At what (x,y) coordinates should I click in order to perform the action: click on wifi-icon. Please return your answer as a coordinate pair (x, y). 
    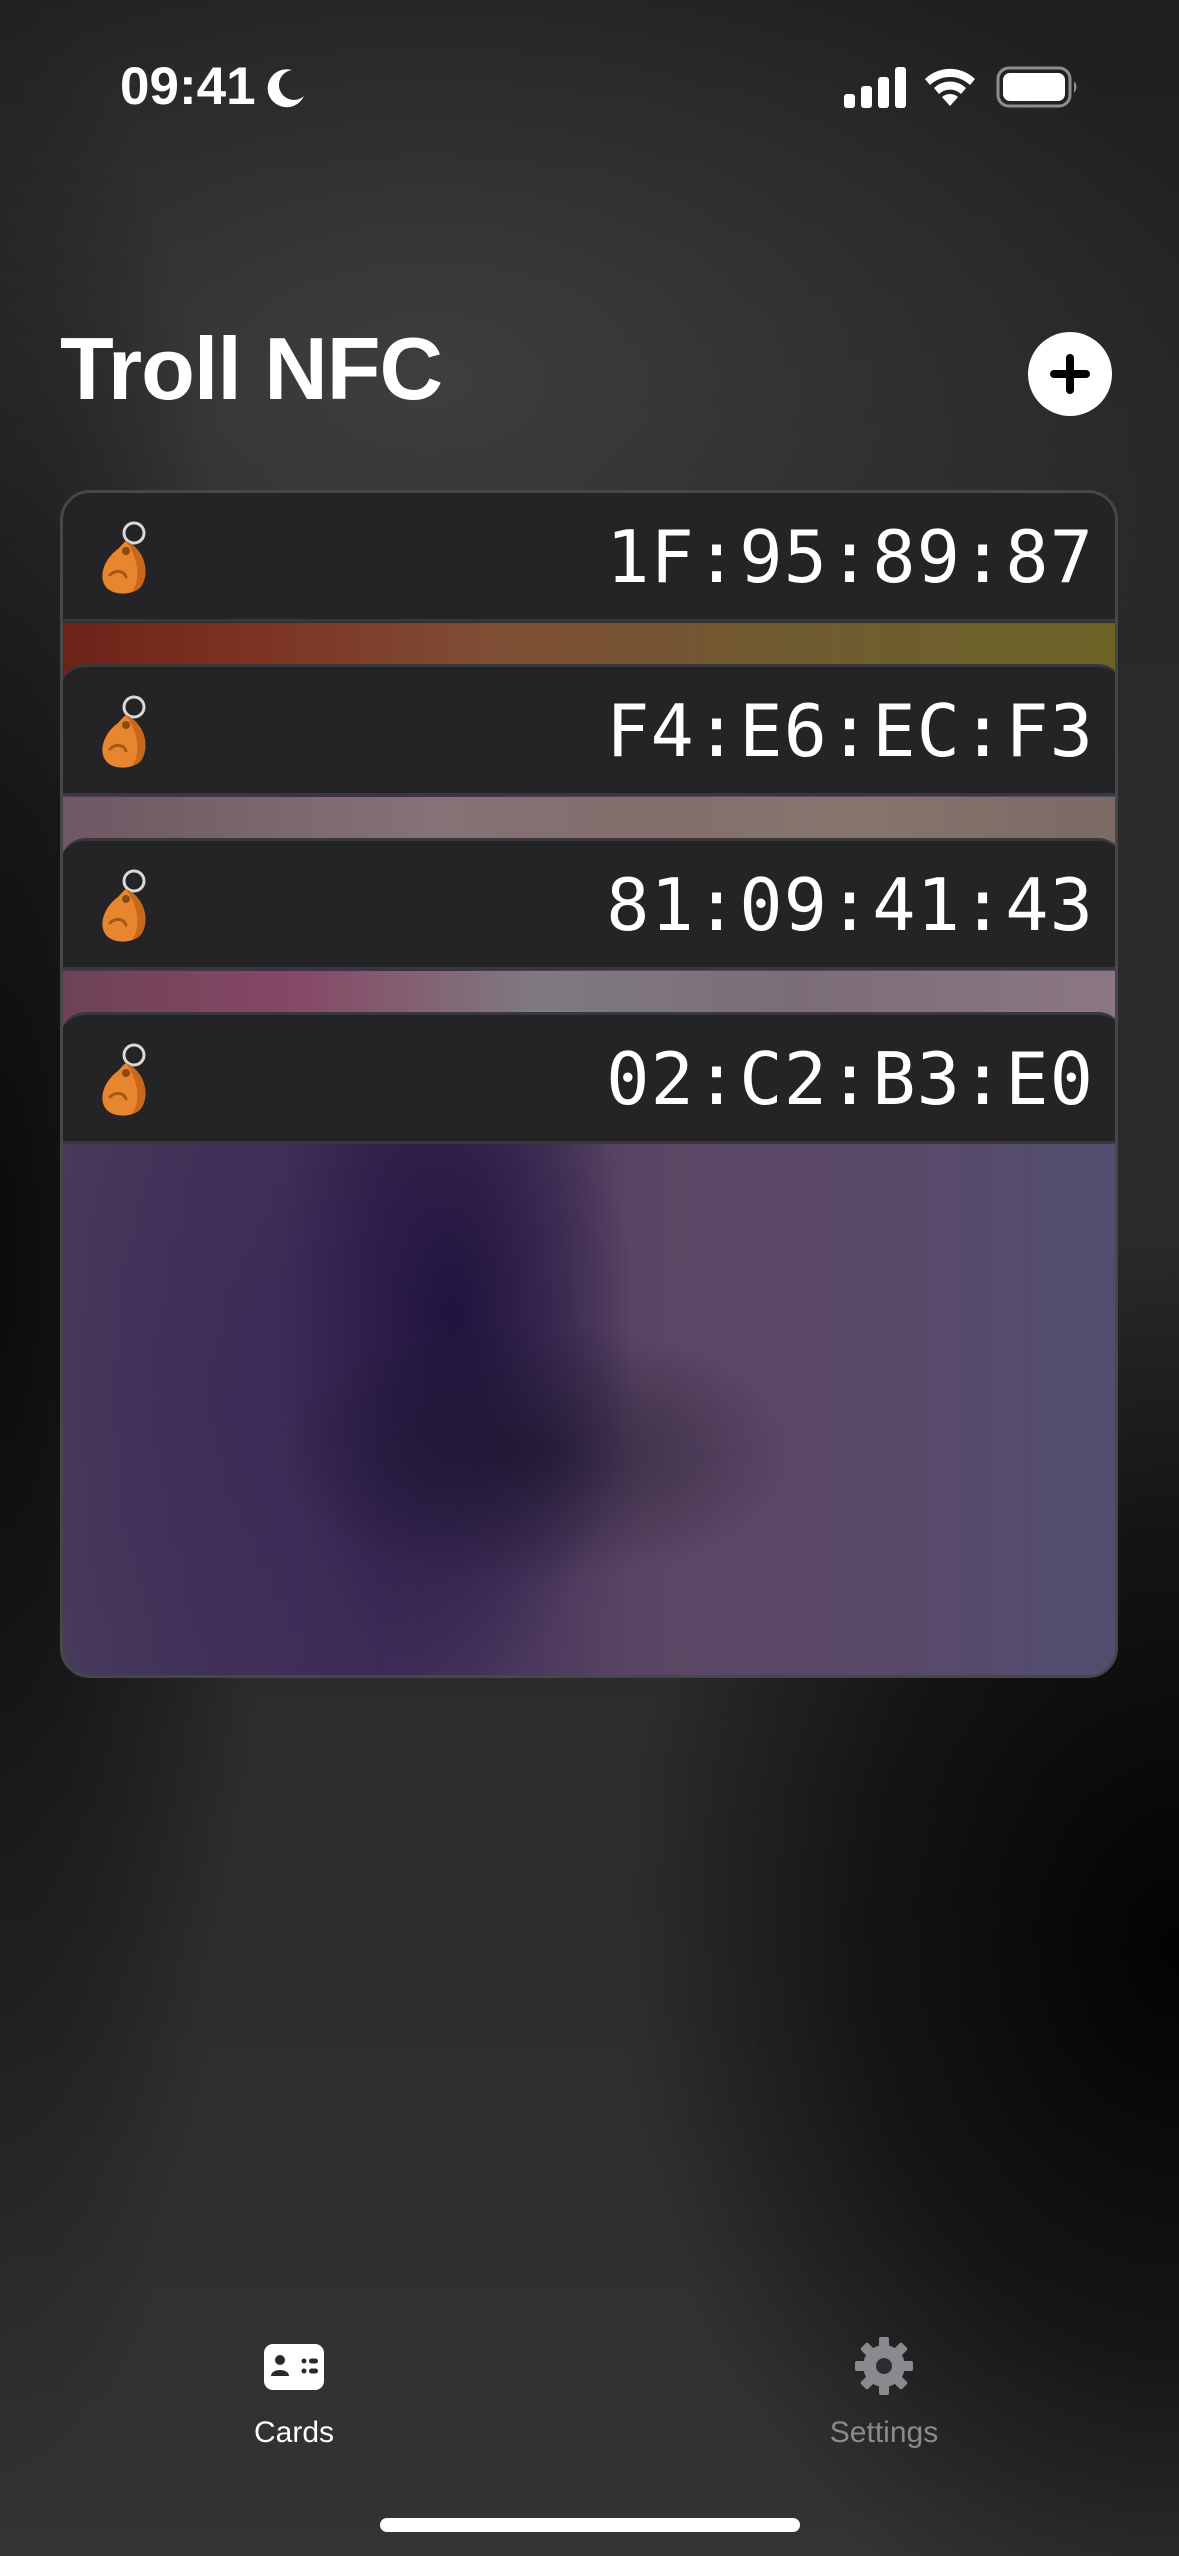
    Looking at the image, I should click on (950, 87).